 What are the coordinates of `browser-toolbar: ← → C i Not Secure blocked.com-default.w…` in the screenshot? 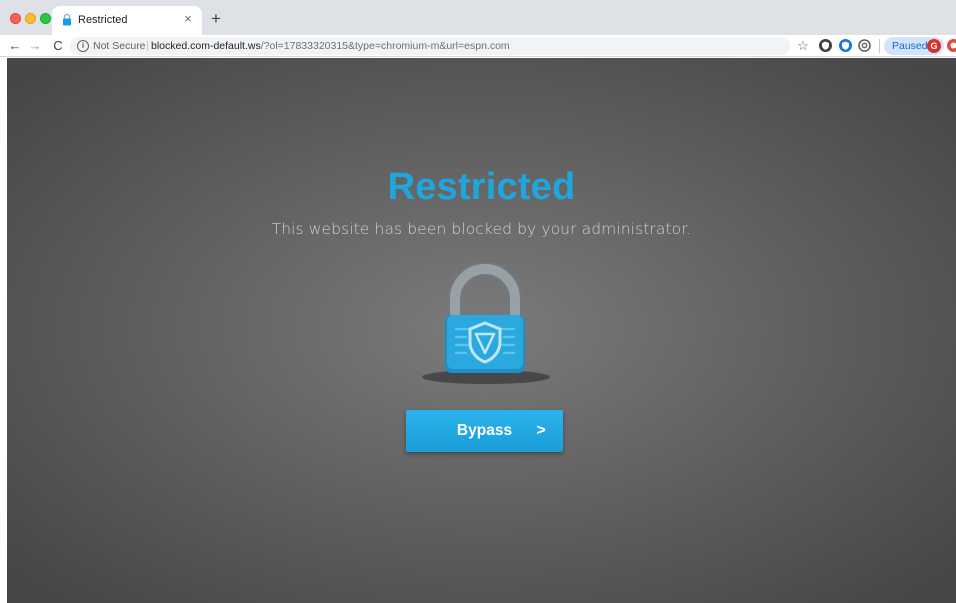 It's located at (478, 46).